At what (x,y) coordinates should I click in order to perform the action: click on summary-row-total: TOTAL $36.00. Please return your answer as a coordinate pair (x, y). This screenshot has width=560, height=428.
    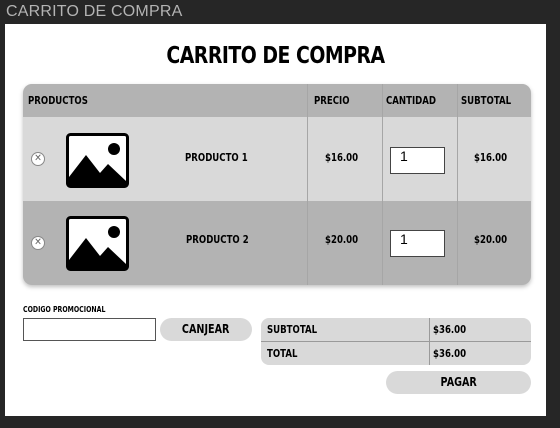
    Looking at the image, I should click on (396, 352).